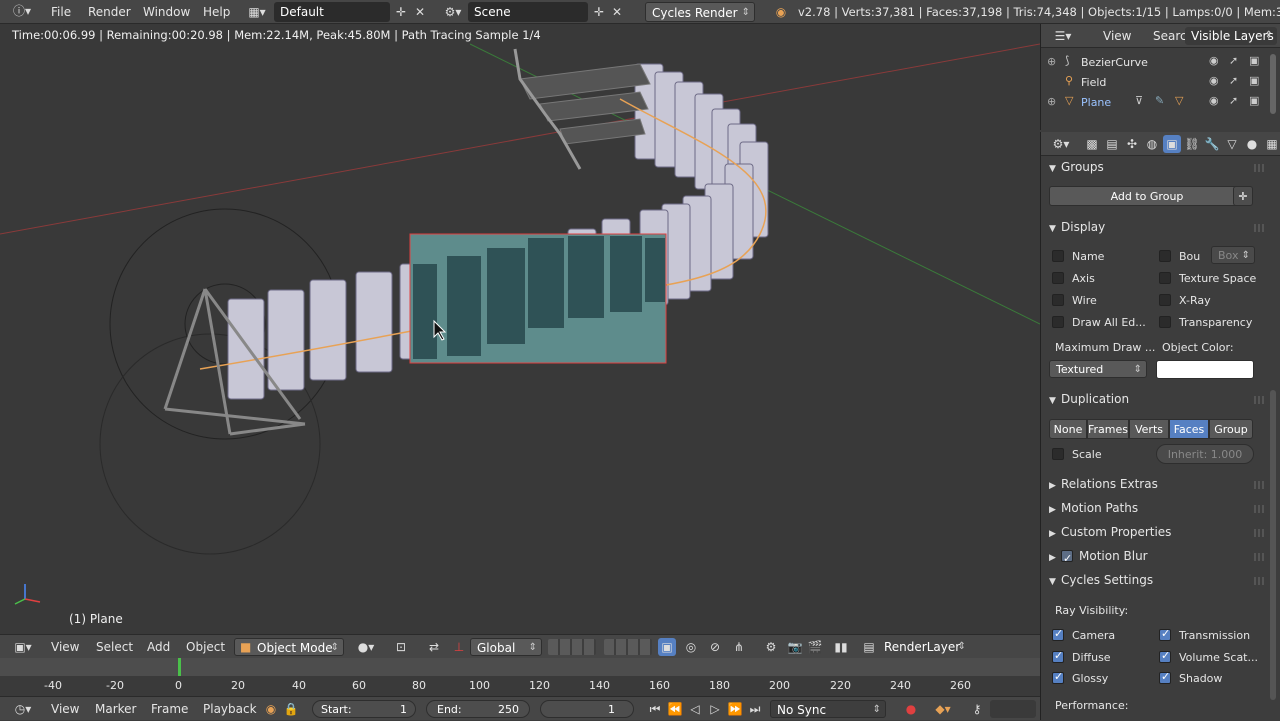 The width and height of the screenshot is (1280, 721). What do you see at coordinates (691, 647) in the screenshot?
I see `proportional-edit-icon: ◎` at bounding box center [691, 647].